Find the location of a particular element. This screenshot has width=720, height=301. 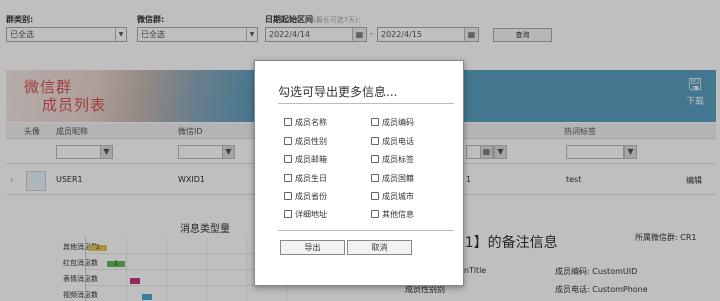

checkbox-member-province: 成员省份 is located at coordinates (305, 196).